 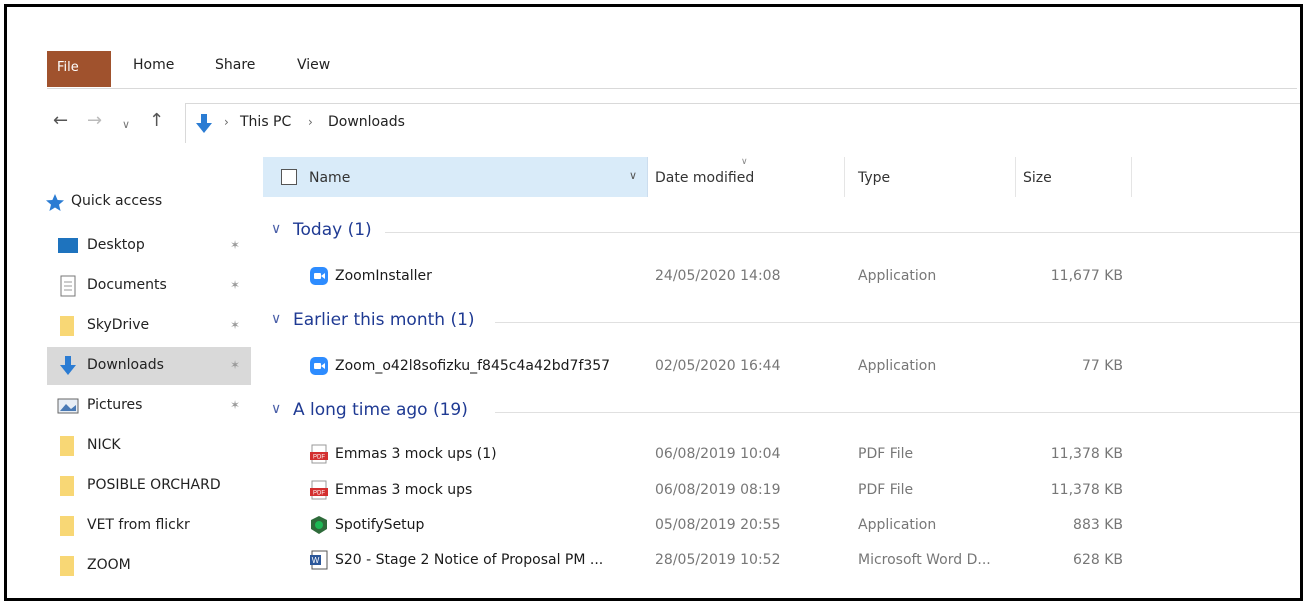 I want to click on nav-item-label: Downloads, so click(x=125, y=365).